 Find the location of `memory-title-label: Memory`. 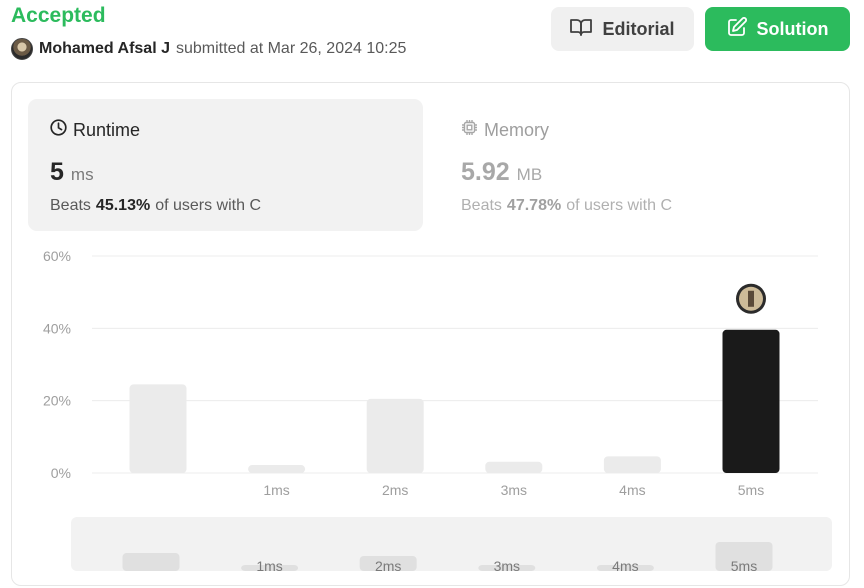

memory-title-label: Memory is located at coordinates (517, 129).